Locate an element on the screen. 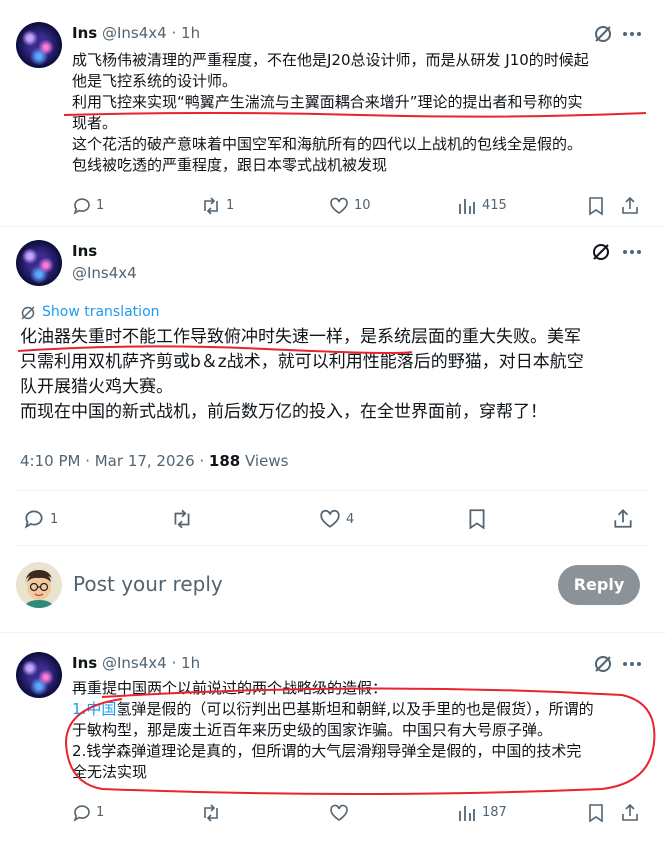 This screenshot has width=666, height=841. views-count: 415 is located at coordinates (494, 205).